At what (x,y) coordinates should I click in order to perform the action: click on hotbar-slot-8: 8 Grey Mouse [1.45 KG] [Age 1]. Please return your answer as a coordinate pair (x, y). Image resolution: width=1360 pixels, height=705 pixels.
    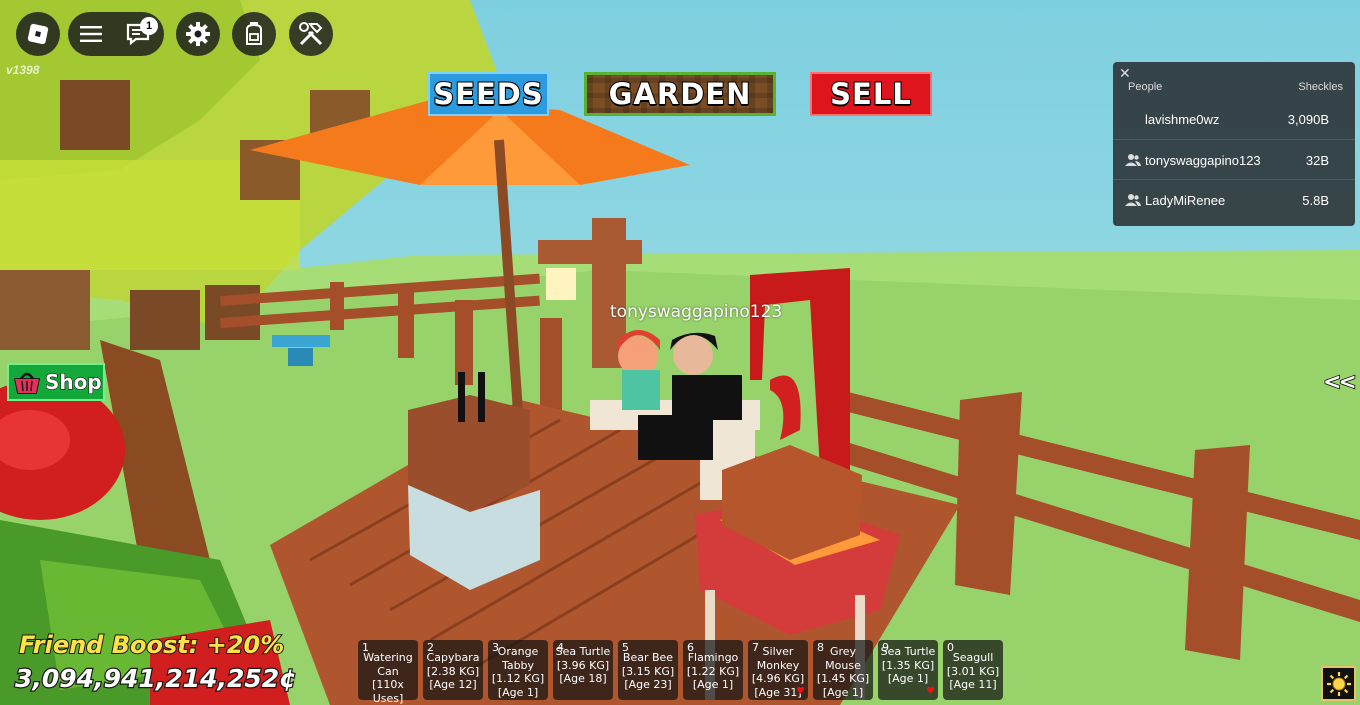
    Looking at the image, I should click on (843, 670).